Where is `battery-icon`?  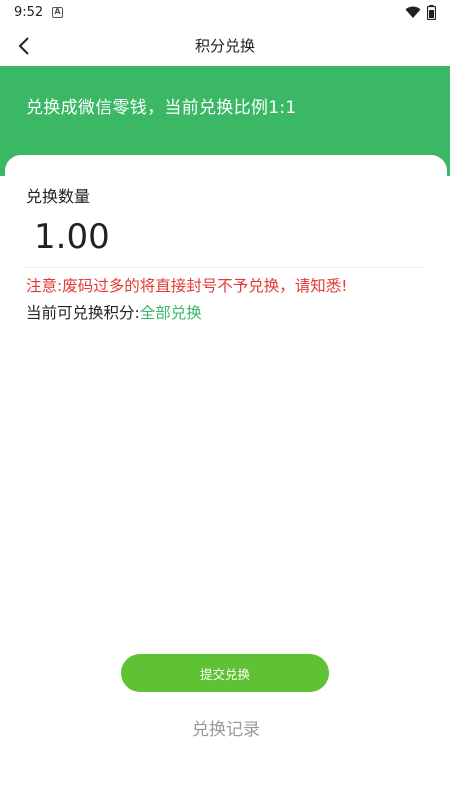
battery-icon is located at coordinates (431, 12).